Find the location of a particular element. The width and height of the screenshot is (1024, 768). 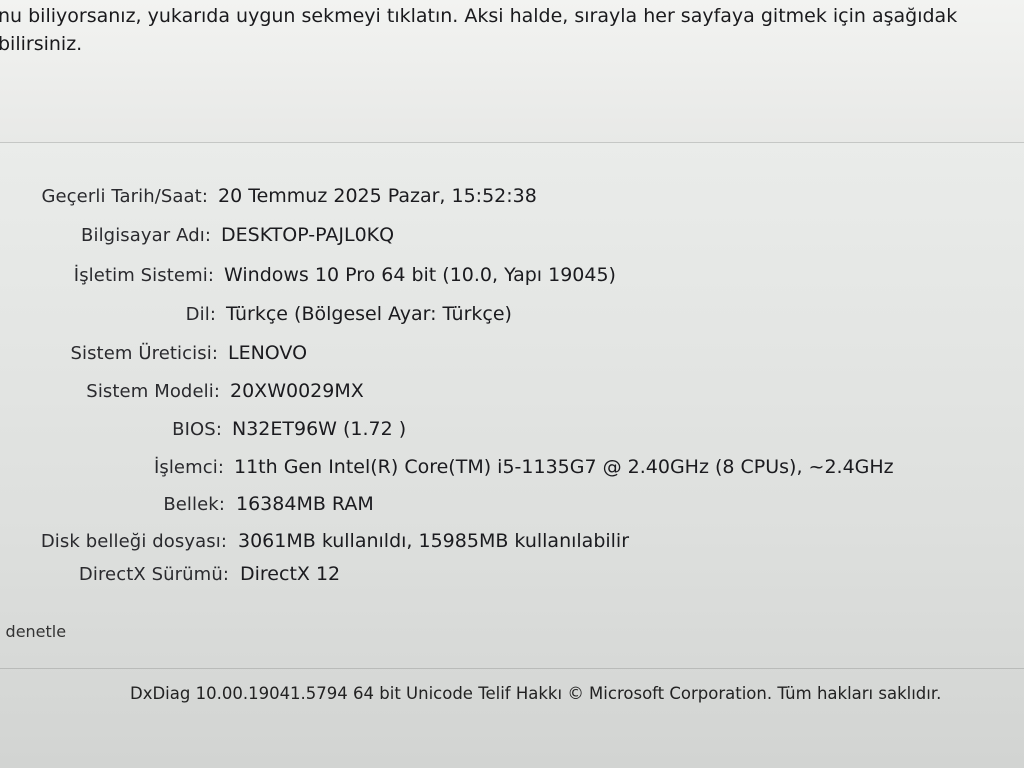

info-value: Türkçe (Bölgesel Ayar: Türkçe) is located at coordinates (369, 314).